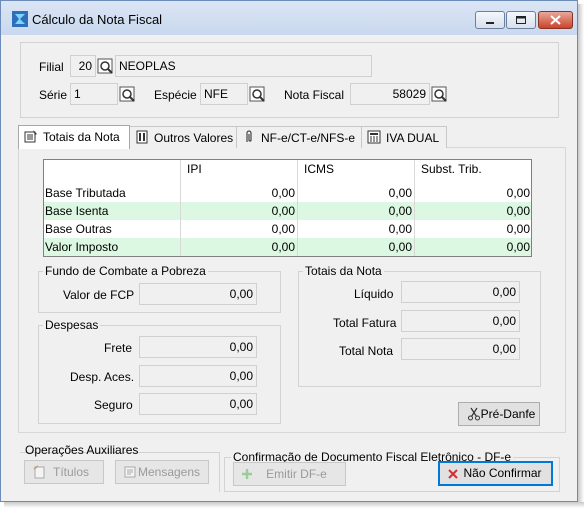  Describe the element at coordinates (94, 94) in the screenshot. I see `serie-field: 1` at that location.